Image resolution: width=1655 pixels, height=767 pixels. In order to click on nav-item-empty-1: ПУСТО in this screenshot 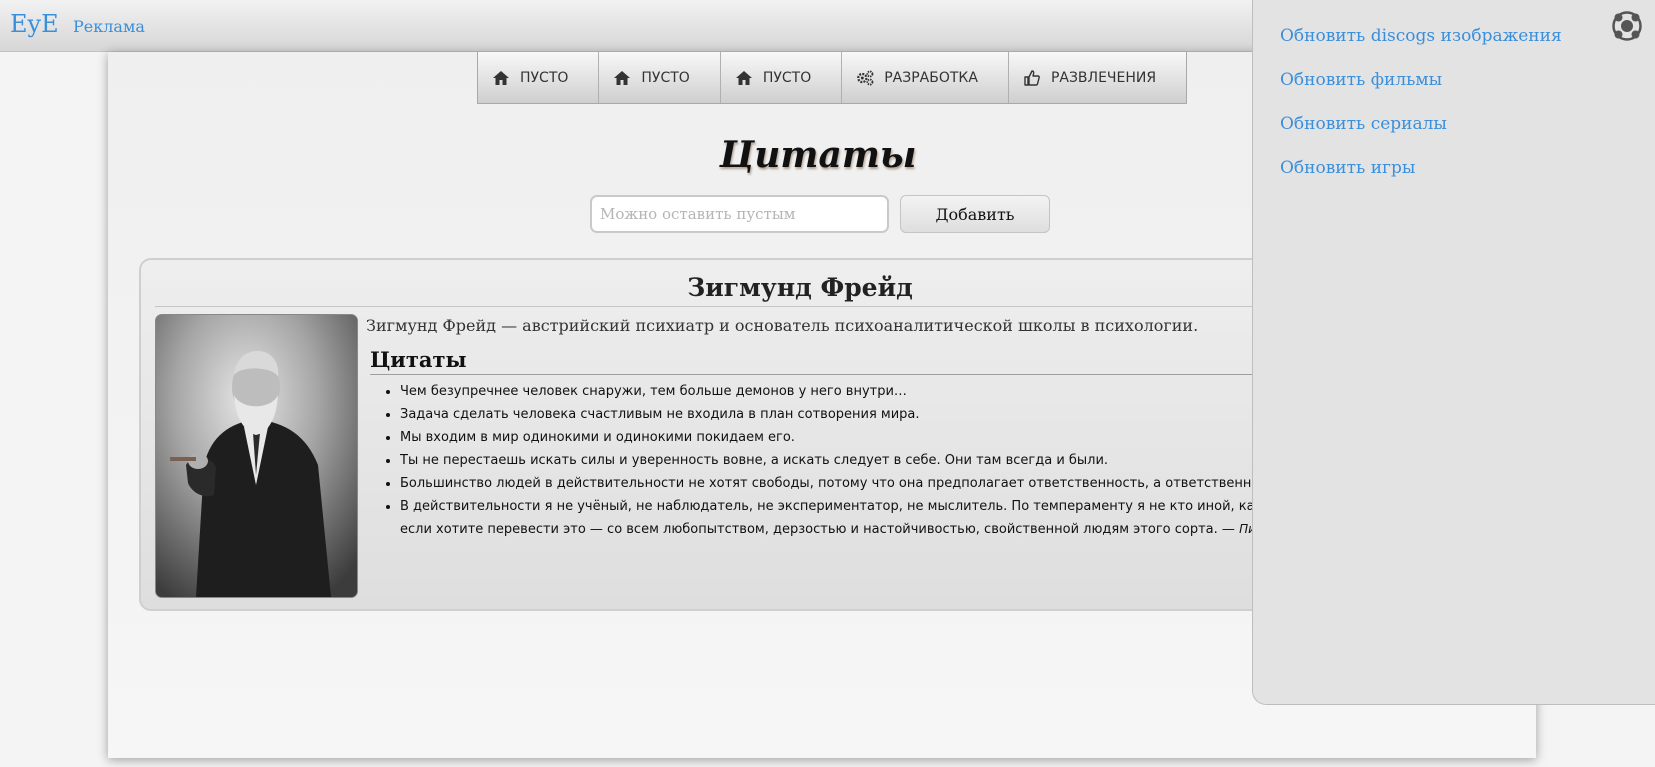, I will do `click(539, 77)`.